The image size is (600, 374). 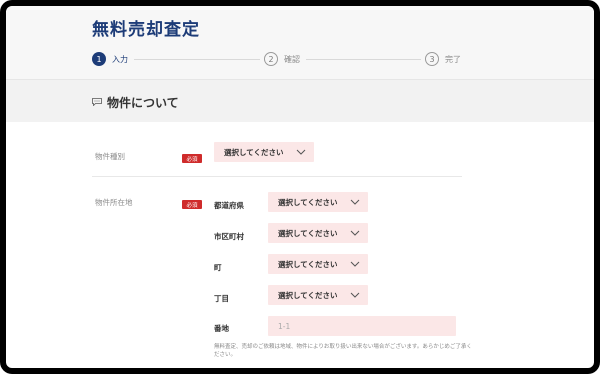 What do you see at coordinates (143, 103) in the screenshot?
I see `section-title: 物件について` at bounding box center [143, 103].